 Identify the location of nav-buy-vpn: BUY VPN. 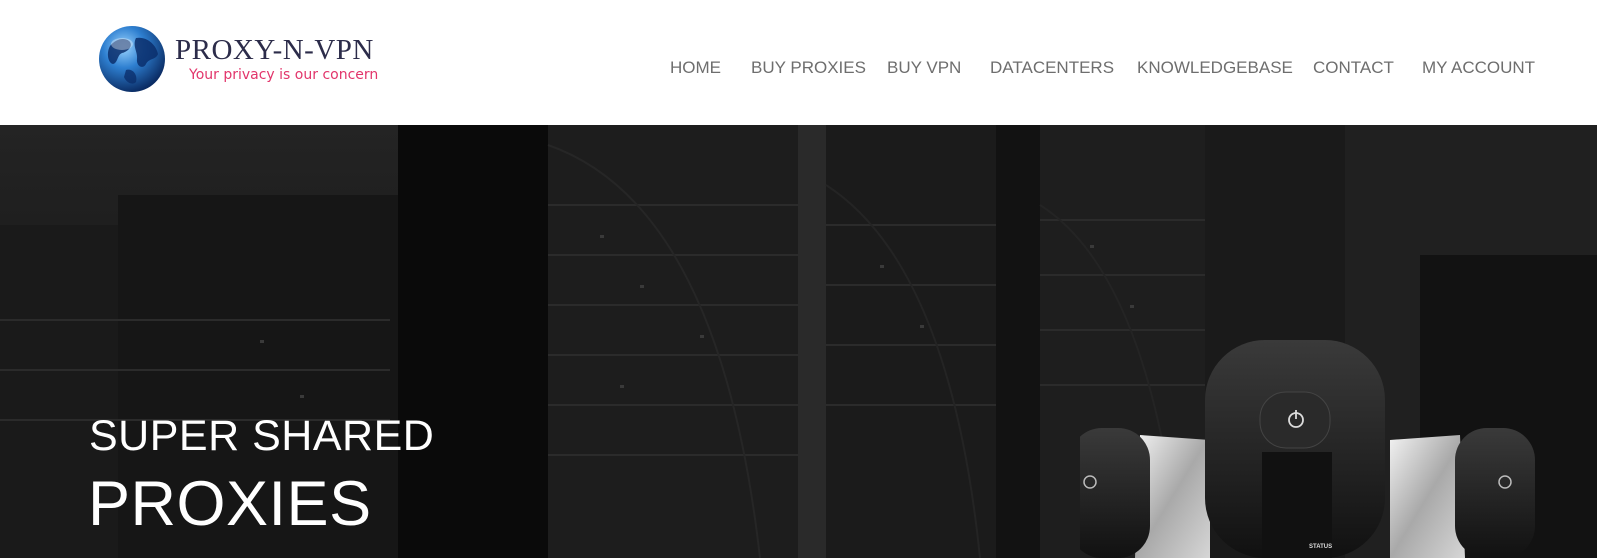
(924, 68).